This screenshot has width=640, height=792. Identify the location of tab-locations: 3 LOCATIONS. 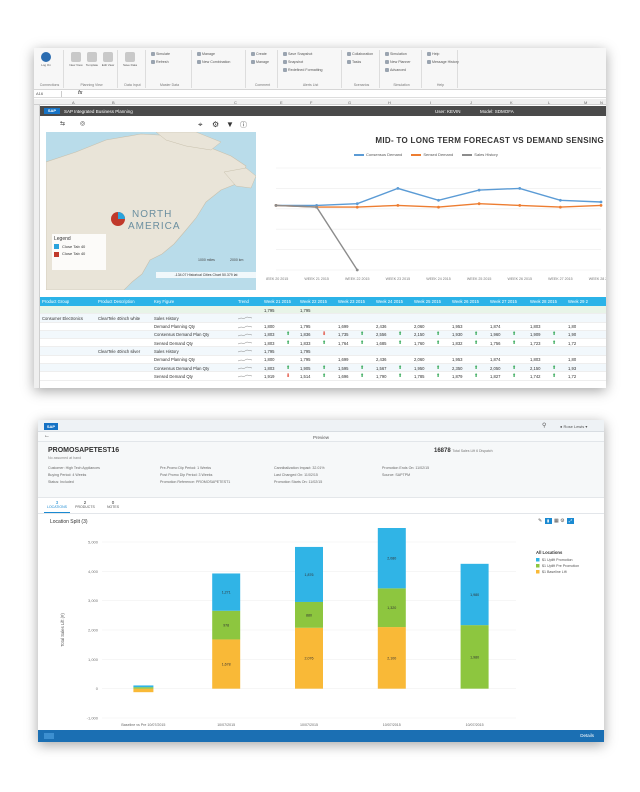
(57, 506).